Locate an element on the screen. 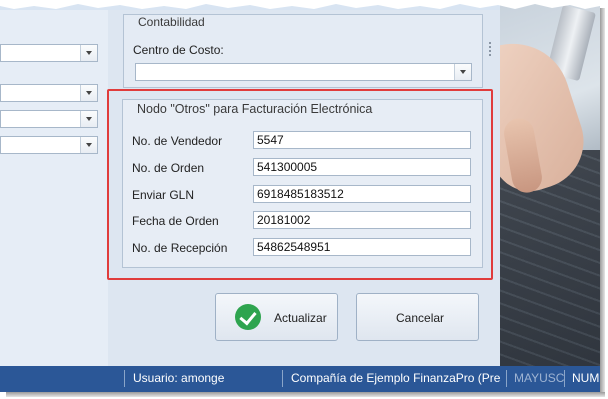  cancel-button-label: Cancelar is located at coordinates (420, 318).